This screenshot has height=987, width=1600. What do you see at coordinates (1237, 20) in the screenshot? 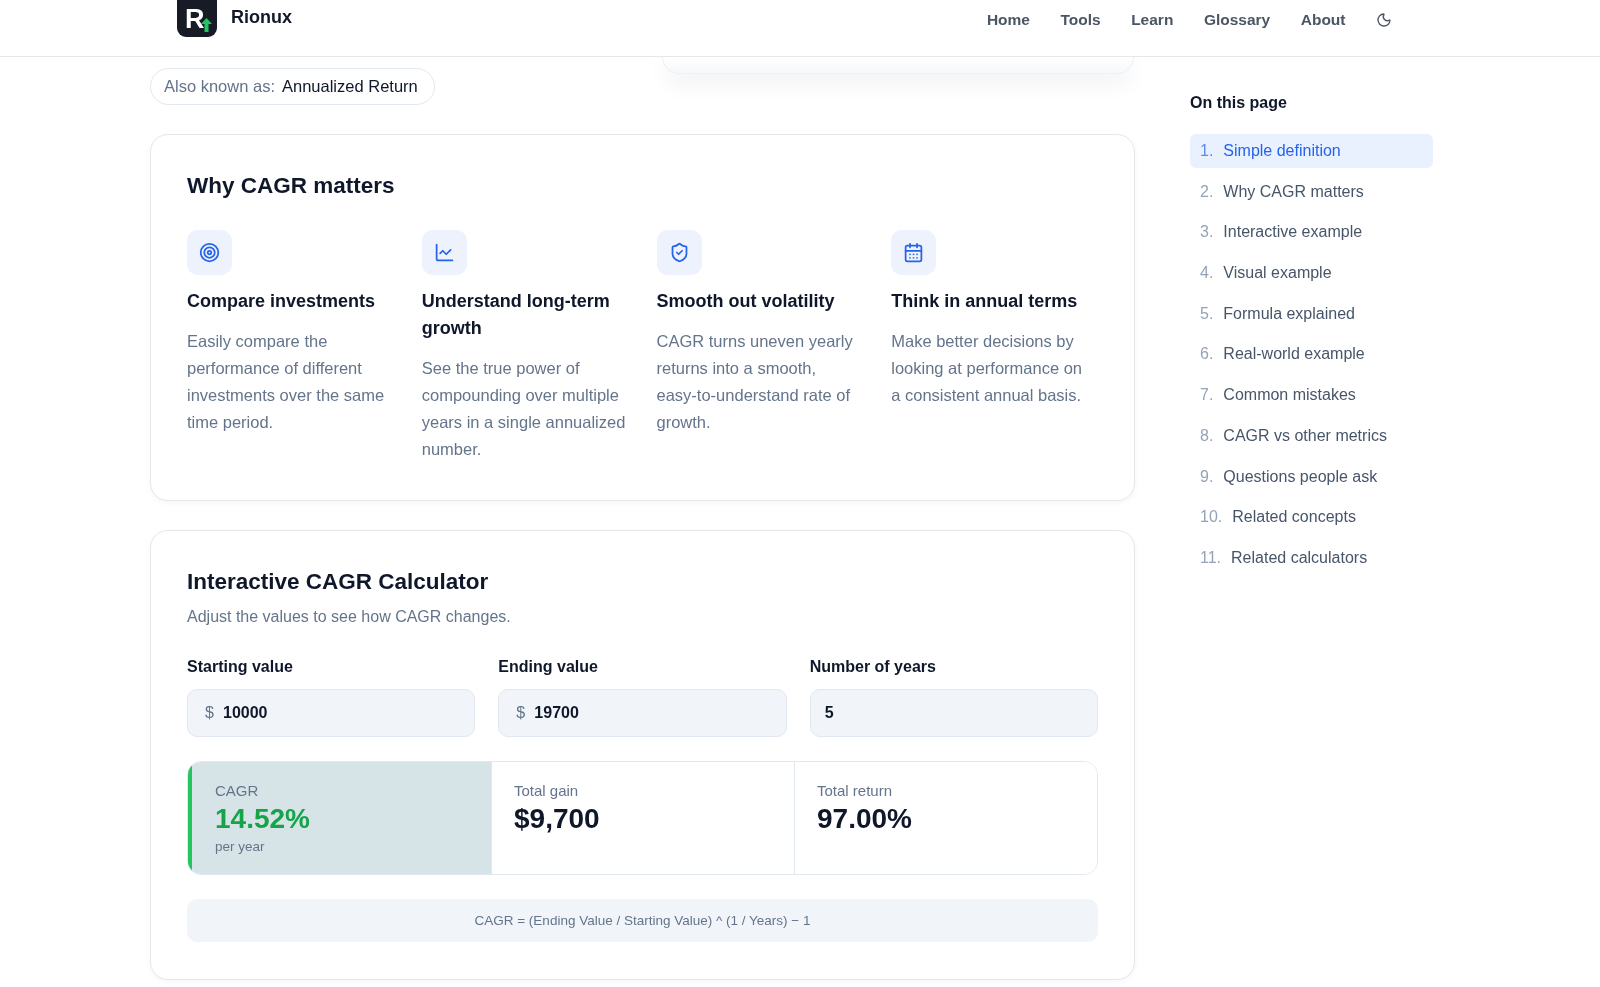
I see `nav-link: Glossary` at bounding box center [1237, 20].